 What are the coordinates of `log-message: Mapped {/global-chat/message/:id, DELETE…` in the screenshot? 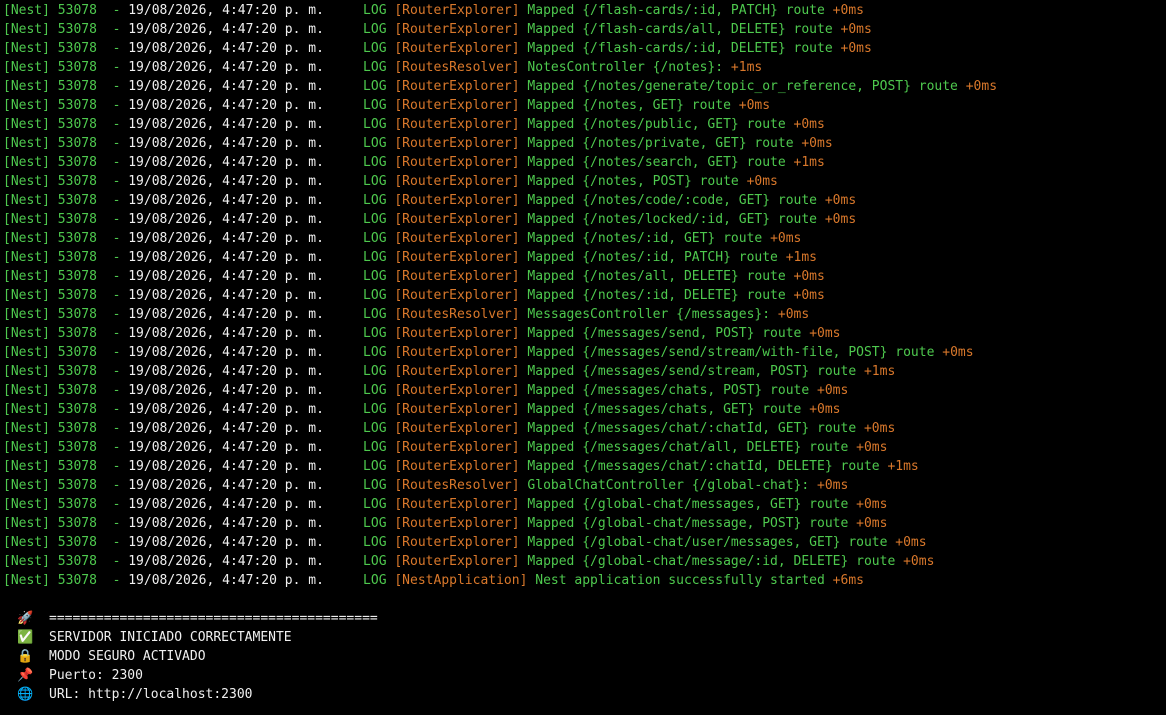 It's located at (711, 561).